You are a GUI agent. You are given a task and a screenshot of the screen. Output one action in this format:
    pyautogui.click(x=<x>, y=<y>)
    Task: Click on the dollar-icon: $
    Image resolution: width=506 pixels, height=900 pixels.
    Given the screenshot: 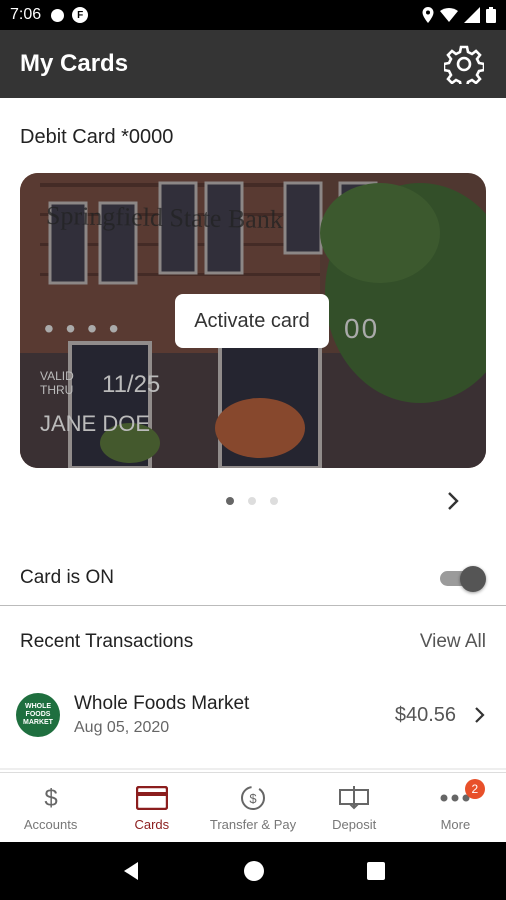 What is the action you would take?
    pyautogui.click(x=50, y=798)
    